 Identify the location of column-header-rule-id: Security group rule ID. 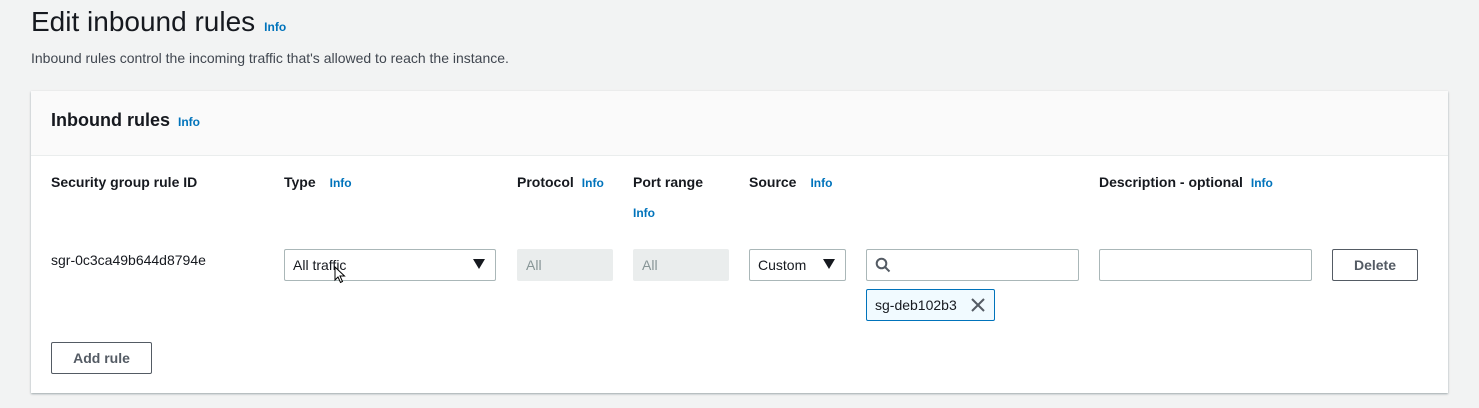
(124, 182).